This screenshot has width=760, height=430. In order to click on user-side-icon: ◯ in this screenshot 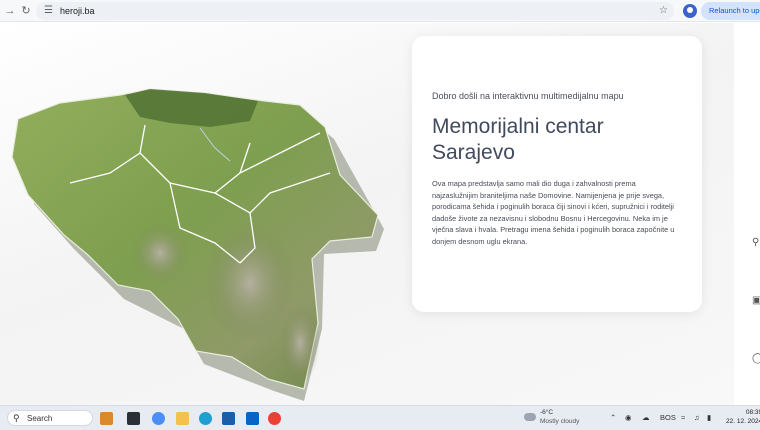, I will do `click(756, 359)`.